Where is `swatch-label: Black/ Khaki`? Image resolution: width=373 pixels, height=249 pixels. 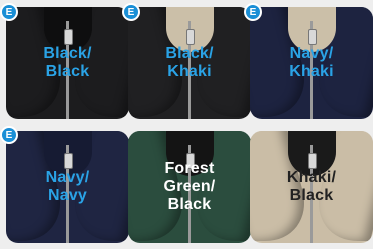
swatch-label: Black/ Khaki is located at coordinates (189, 62).